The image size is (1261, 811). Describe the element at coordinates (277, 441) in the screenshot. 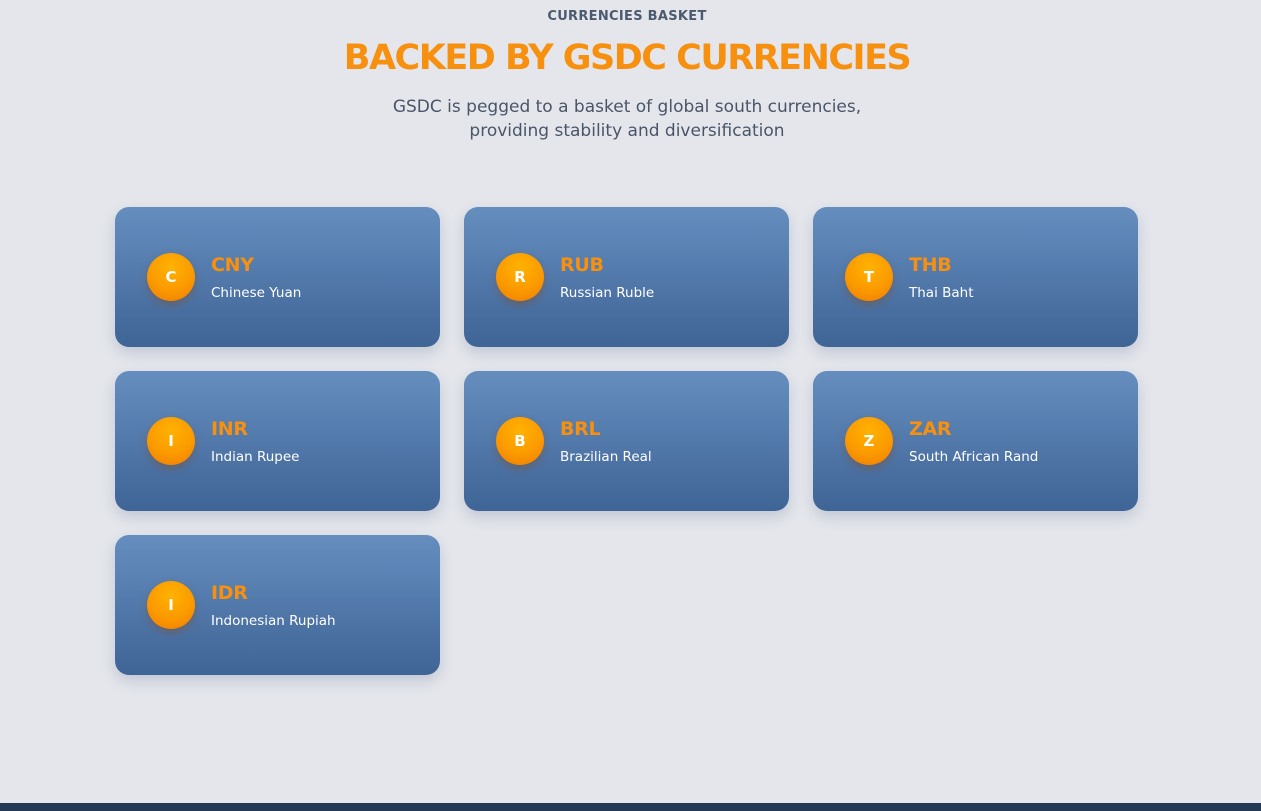

I see `currency-card-inr: I INR Indian Rupee` at that location.